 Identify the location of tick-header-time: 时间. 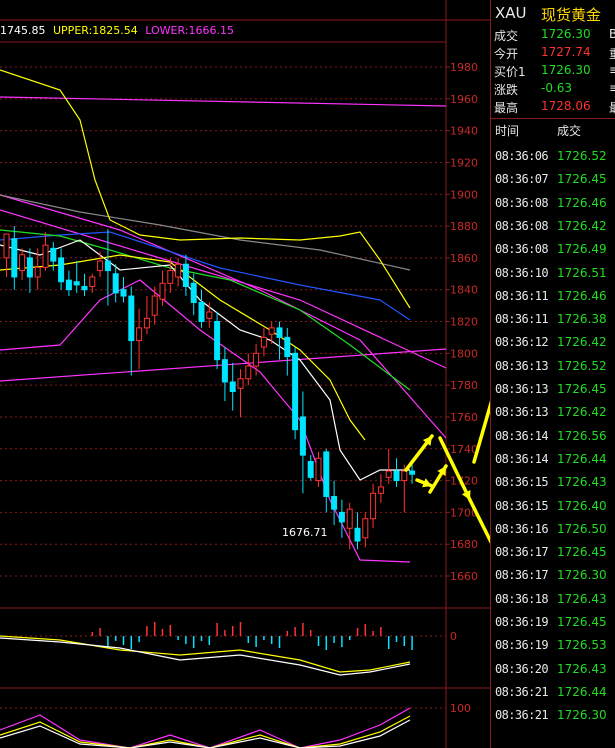
(507, 131).